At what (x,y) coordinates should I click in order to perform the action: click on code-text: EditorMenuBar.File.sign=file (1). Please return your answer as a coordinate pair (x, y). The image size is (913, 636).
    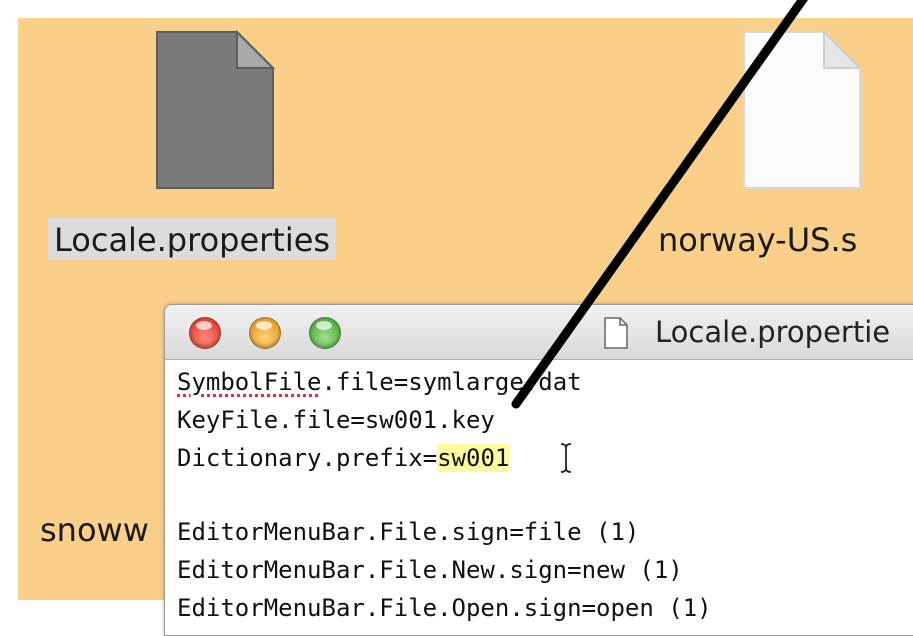
    Looking at the image, I should click on (408, 532).